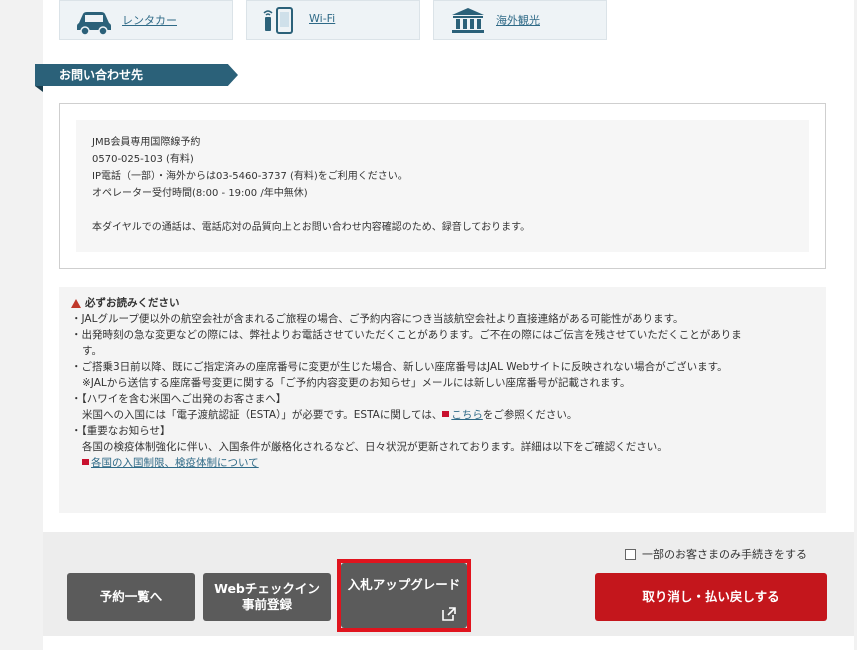  What do you see at coordinates (267, 588) in the screenshot?
I see `button-label: Webチェックイン` at bounding box center [267, 588].